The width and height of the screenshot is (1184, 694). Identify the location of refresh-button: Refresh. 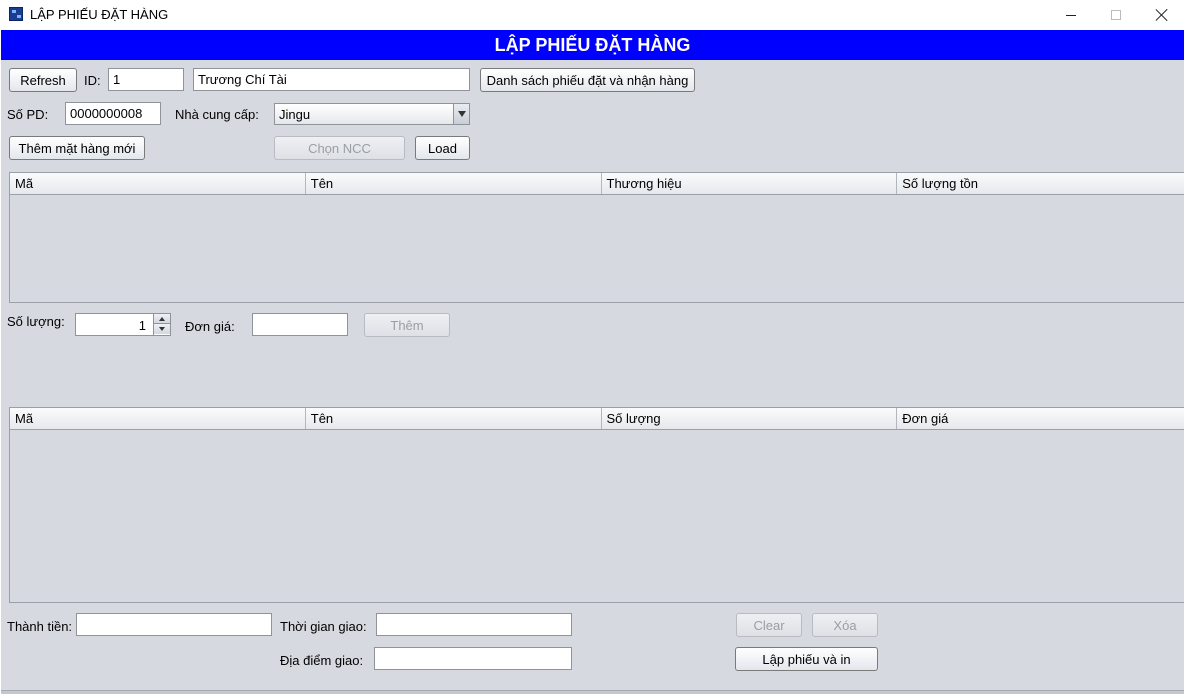
(43, 80).